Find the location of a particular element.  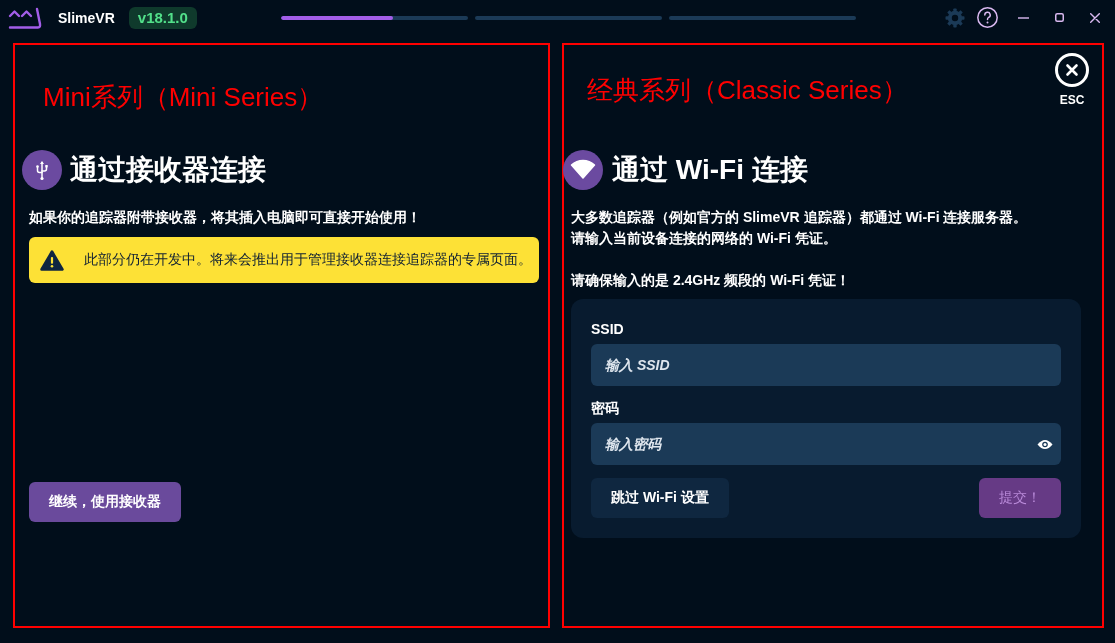

annotation-label: 经典系列（Classic Series） is located at coordinates (747, 90).